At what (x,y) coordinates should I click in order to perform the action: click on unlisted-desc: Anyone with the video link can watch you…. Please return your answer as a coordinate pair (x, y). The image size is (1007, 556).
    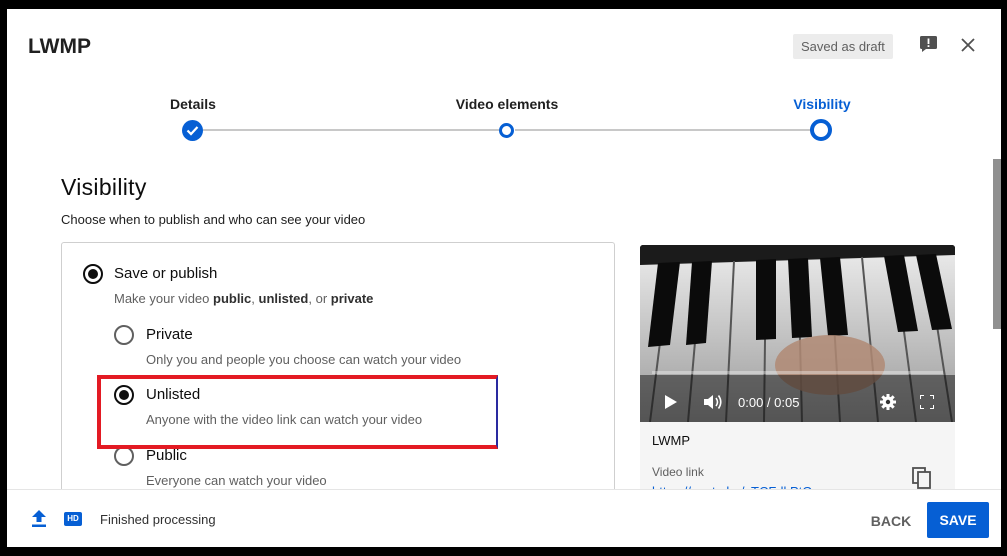
    Looking at the image, I should click on (284, 419).